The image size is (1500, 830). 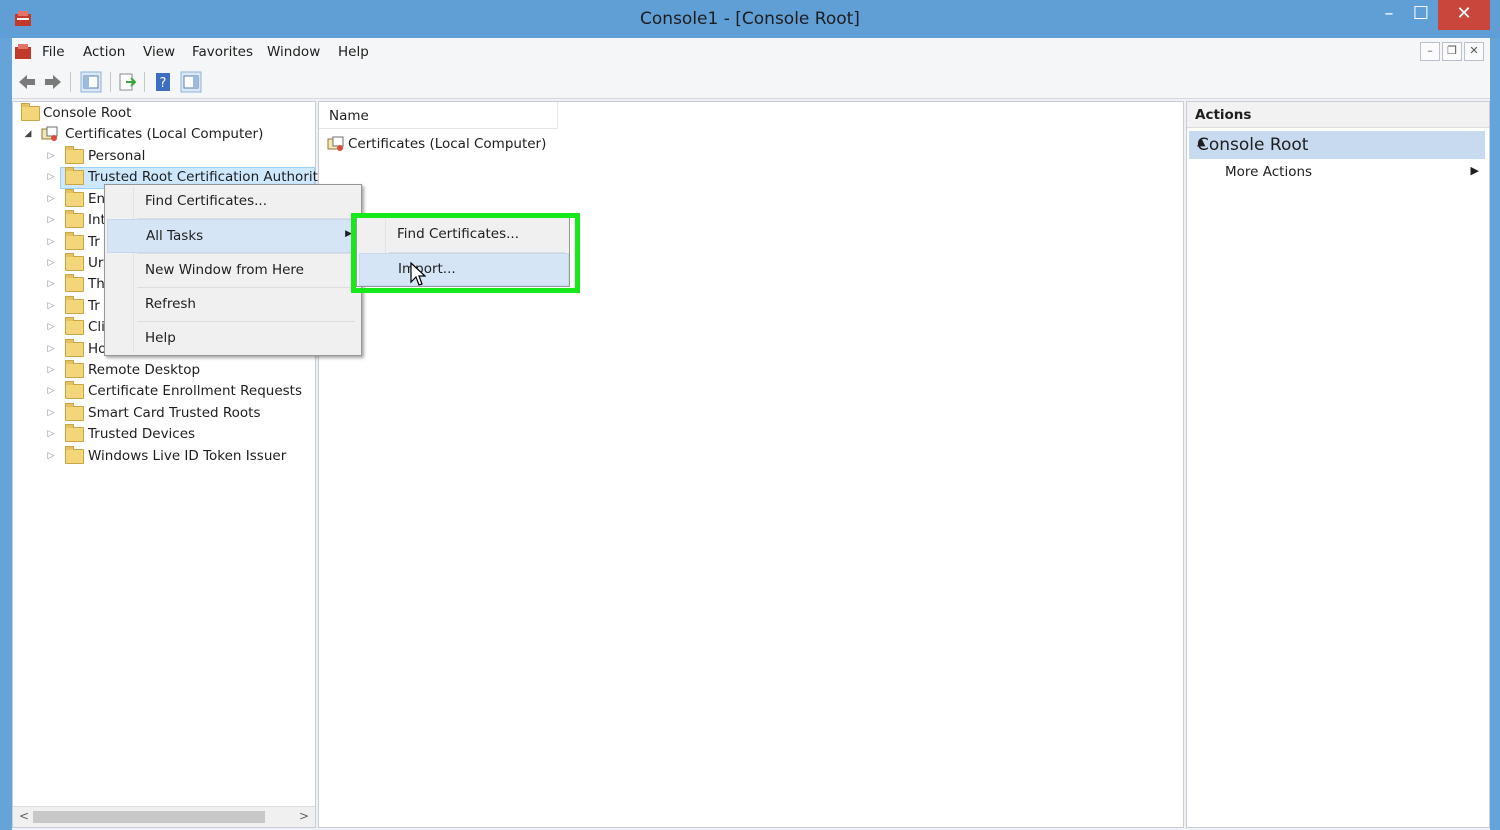 I want to click on forward-icon, so click(x=53, y=82).